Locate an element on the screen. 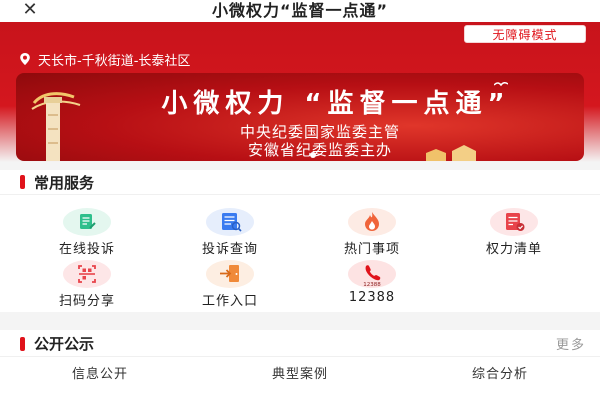 This screenshot has width=600, height=400. service-label: 权力清单 is located at coordinates (513, 249).